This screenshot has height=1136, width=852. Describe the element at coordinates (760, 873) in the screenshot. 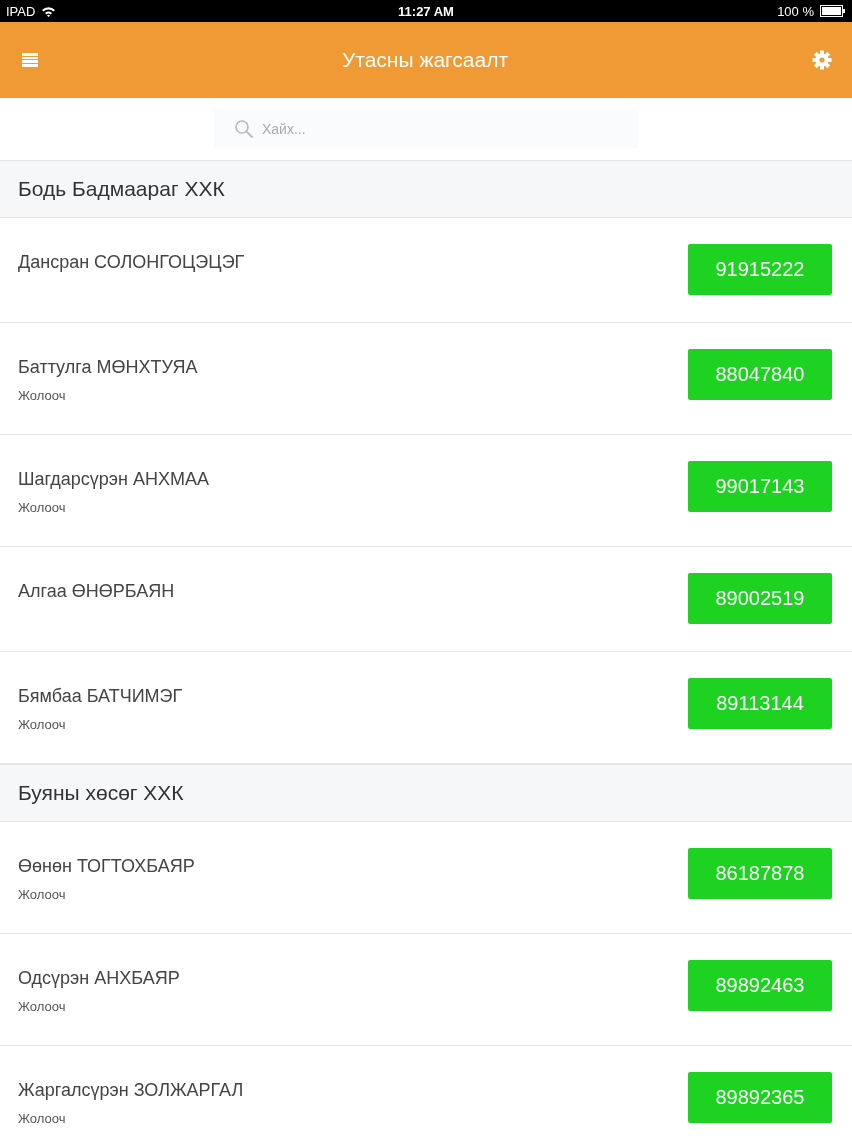

I see `phone-button: 86187878` at that location.